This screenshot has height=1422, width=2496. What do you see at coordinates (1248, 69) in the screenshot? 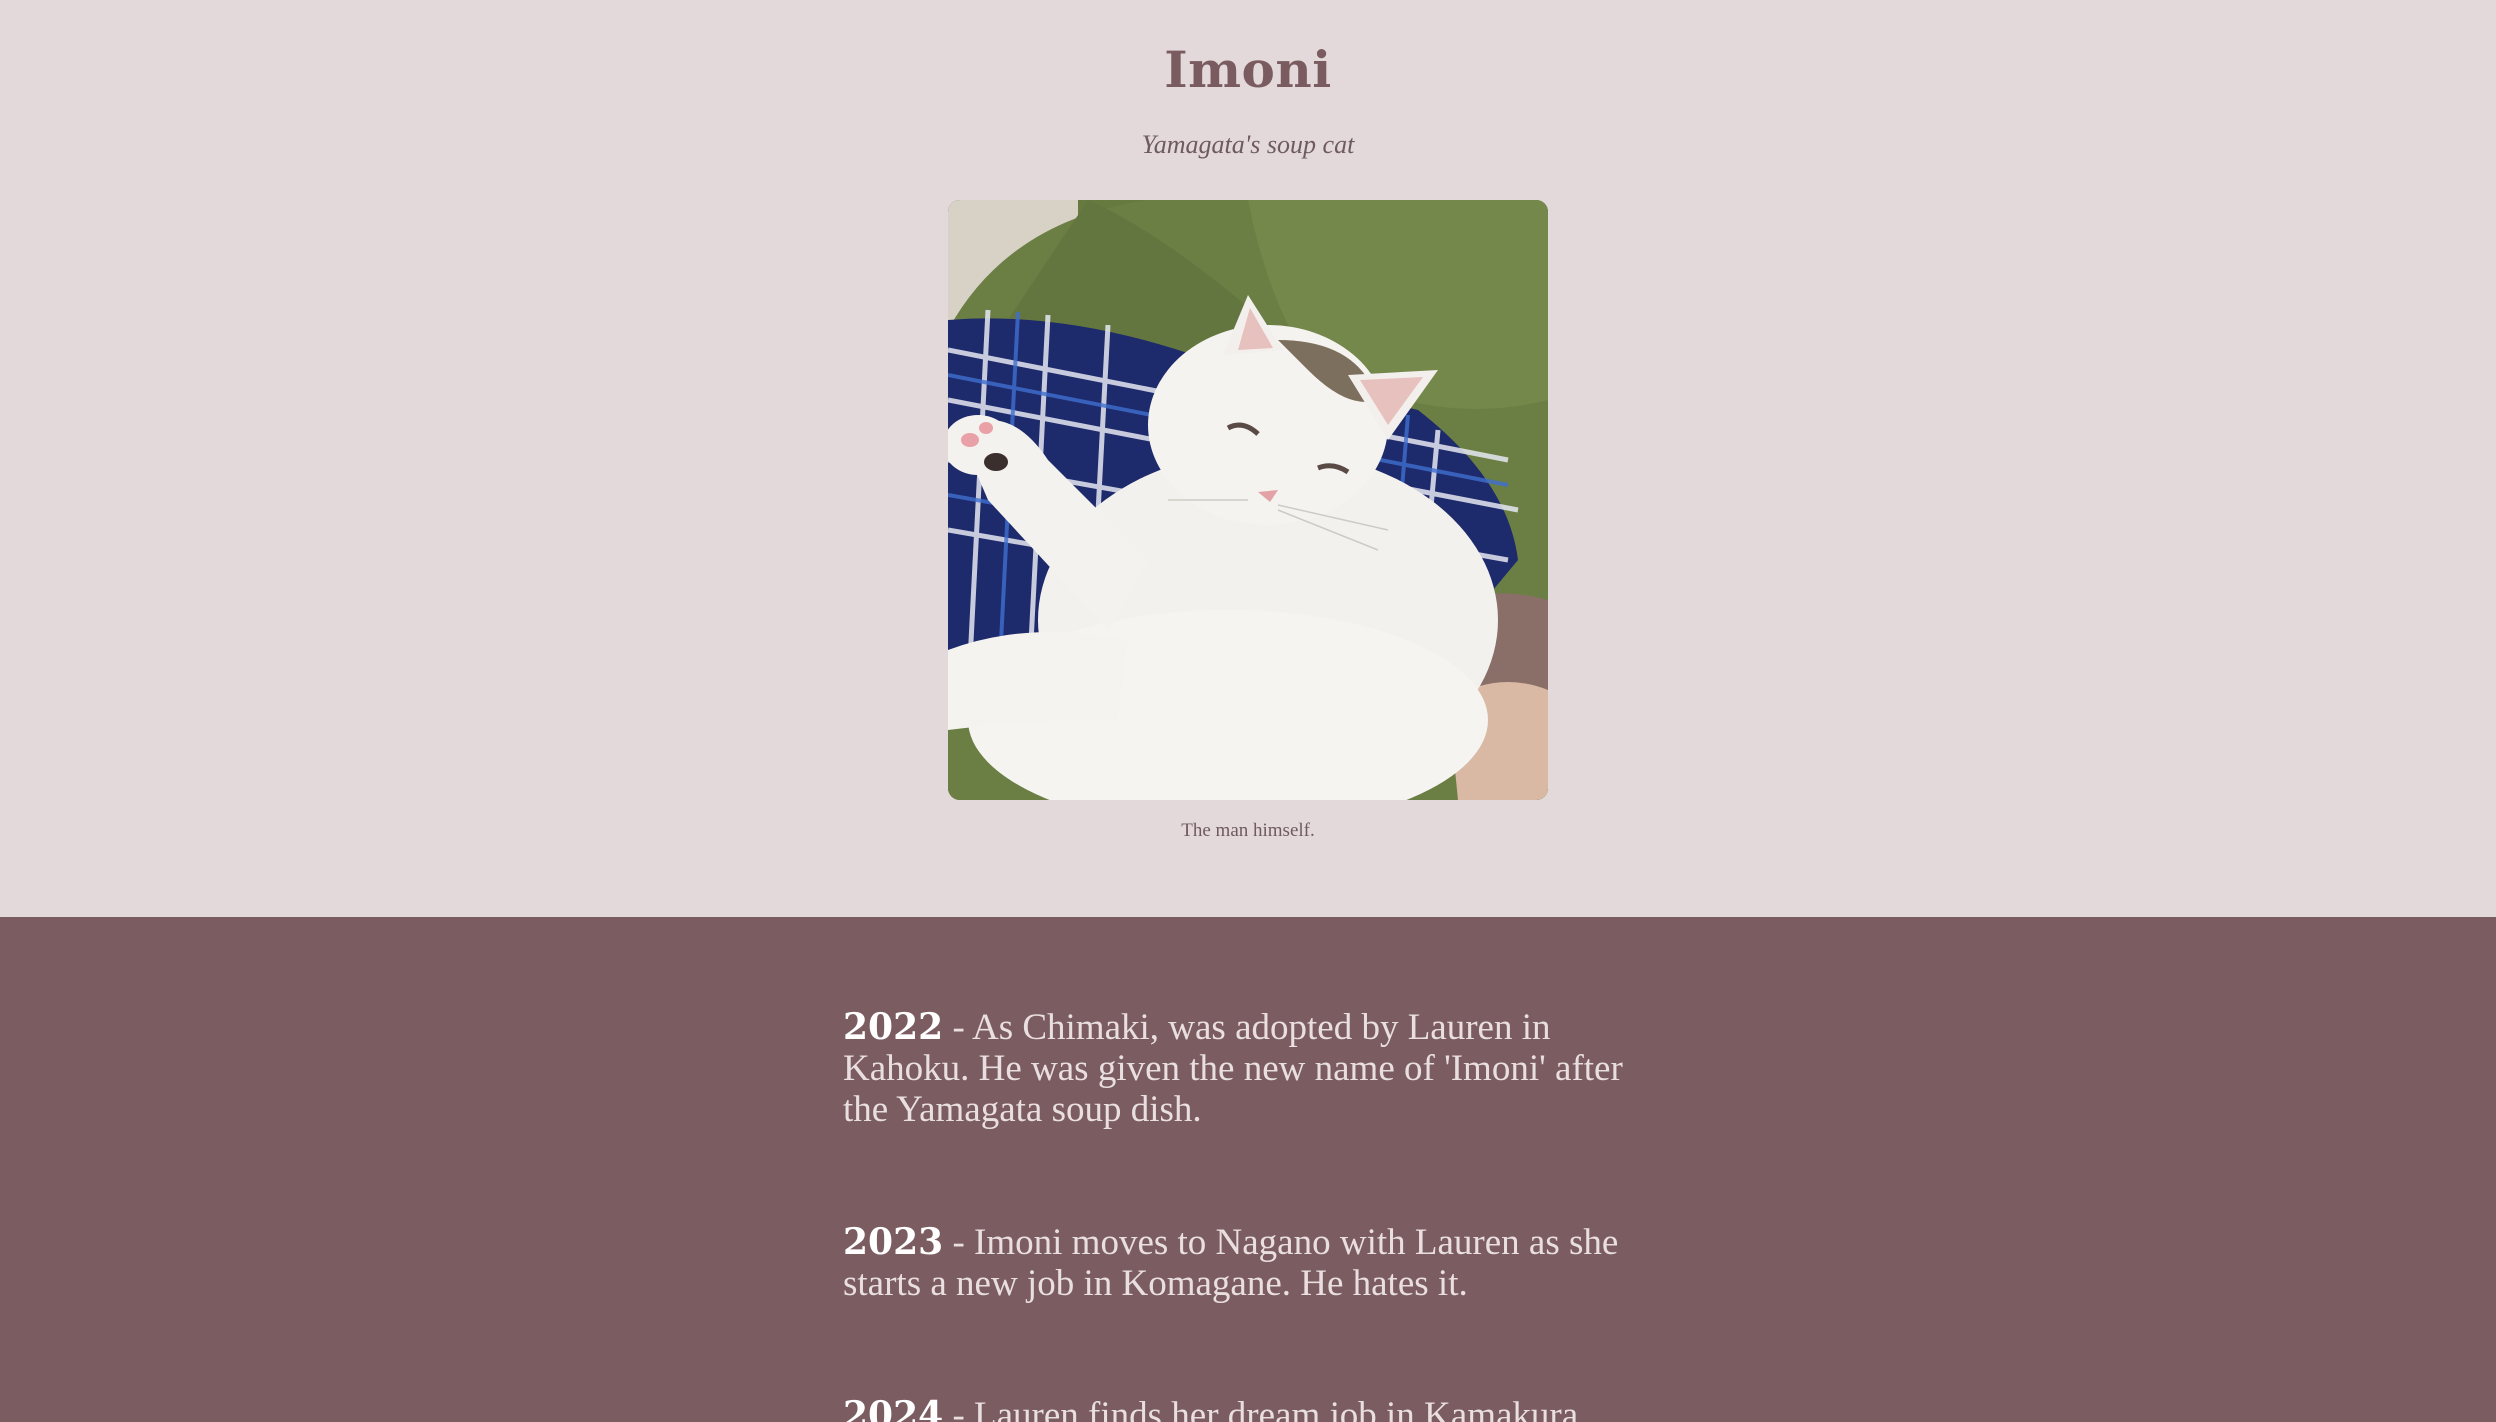
I see `page-title: Imoni` at bounding box center [1248, 69].